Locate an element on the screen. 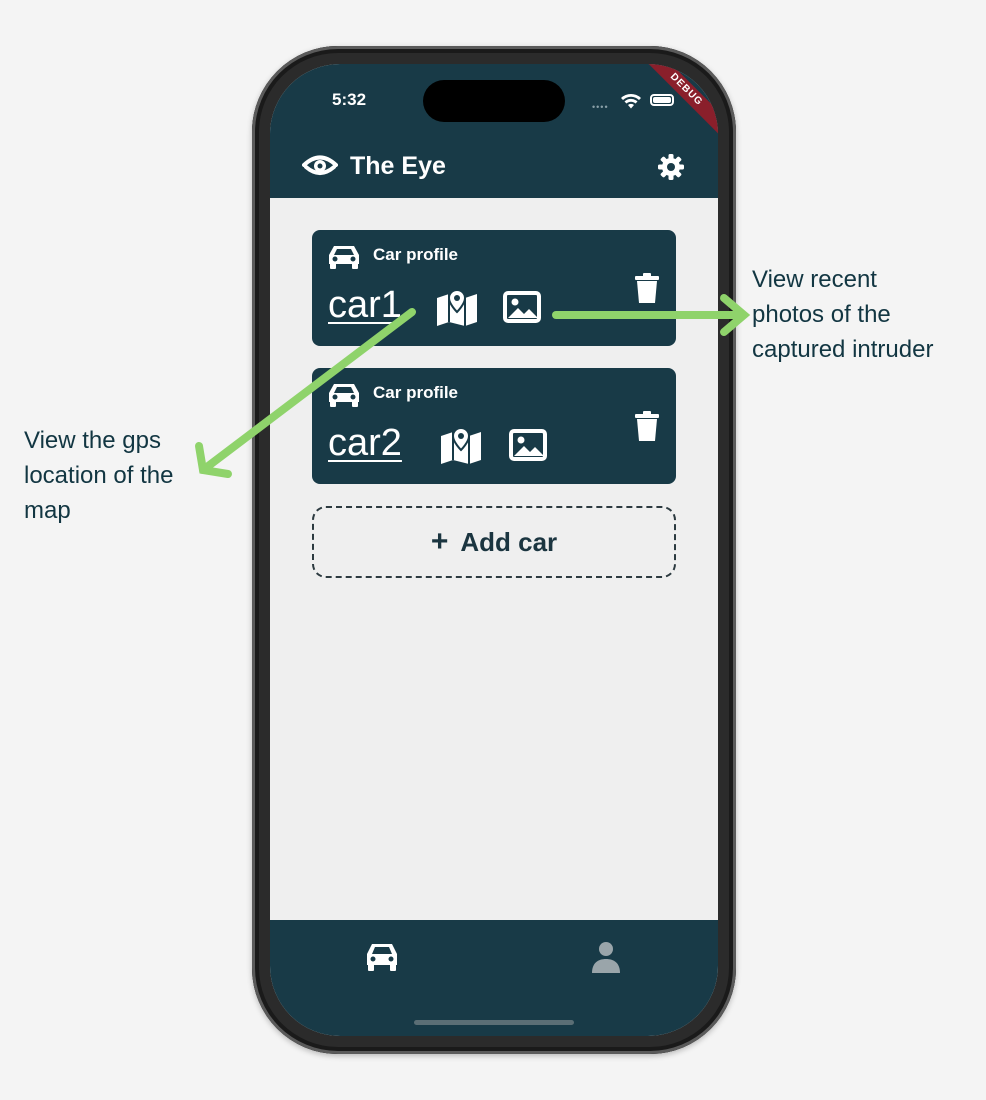 The height and width of the screenshot is (1100, 986). app-title: The Eye is located at coordinates (398, 166).